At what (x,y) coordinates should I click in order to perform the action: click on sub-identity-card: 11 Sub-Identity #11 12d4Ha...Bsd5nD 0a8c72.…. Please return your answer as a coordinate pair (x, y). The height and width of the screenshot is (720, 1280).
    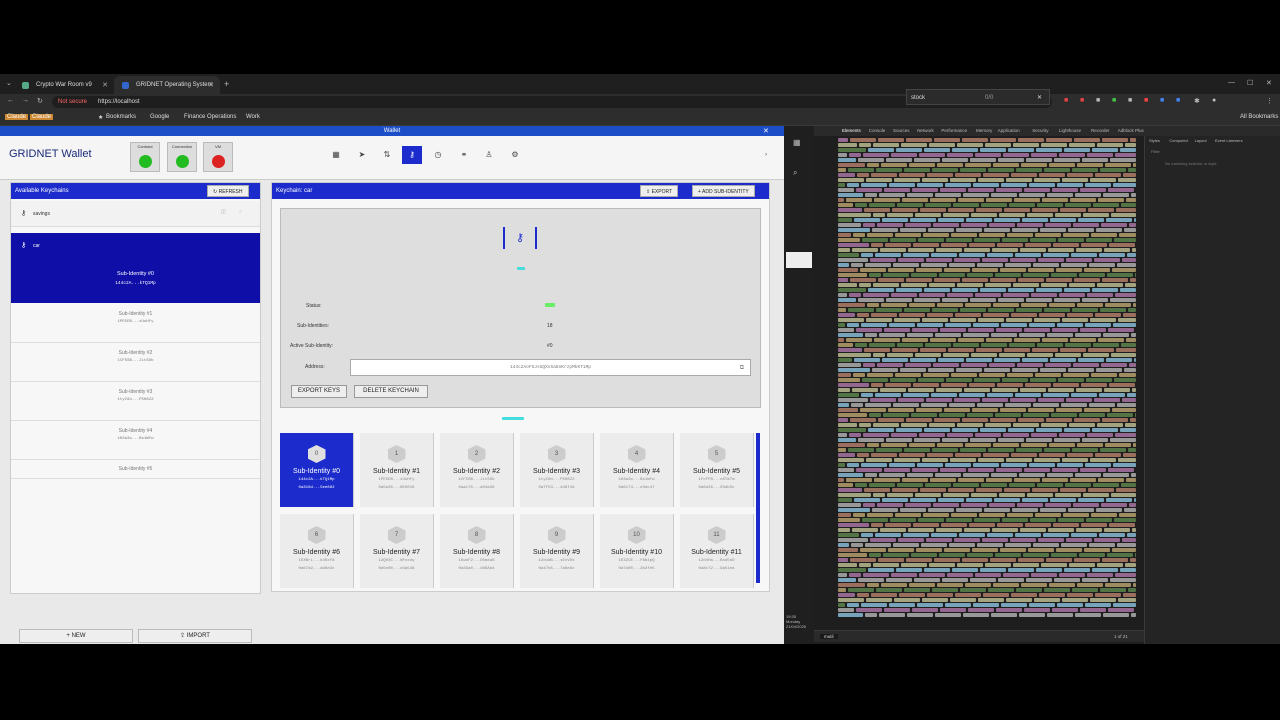
    Looking at the image, I should click on (717, 551).